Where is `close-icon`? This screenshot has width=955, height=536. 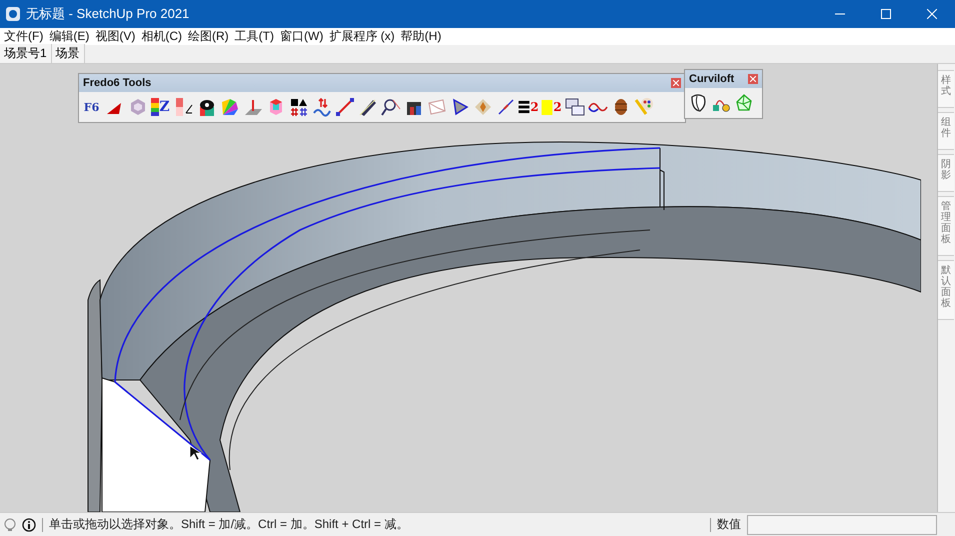 close-icon is located at coordinates (932, 14).